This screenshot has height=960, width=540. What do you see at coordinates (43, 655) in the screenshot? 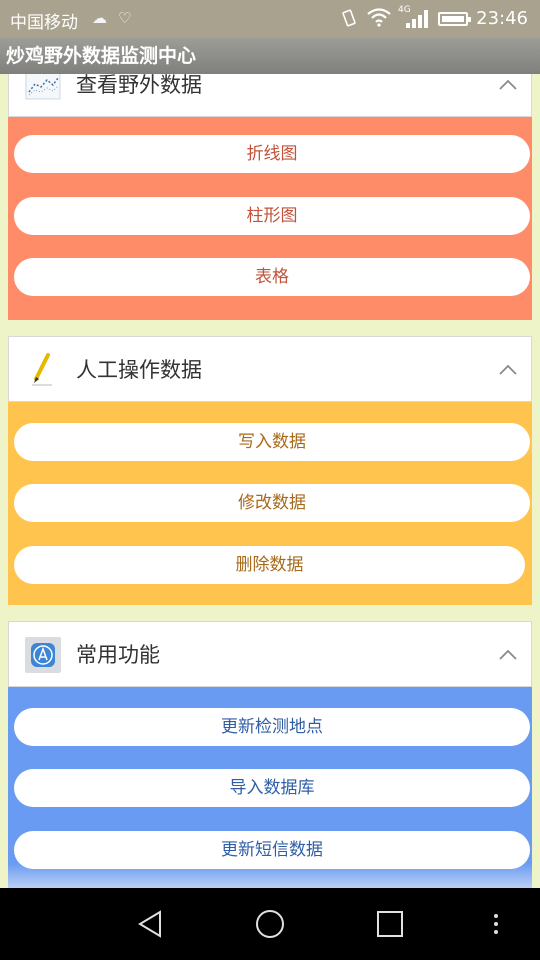
I see `app-store-icon` at bounding box center [43, 655].